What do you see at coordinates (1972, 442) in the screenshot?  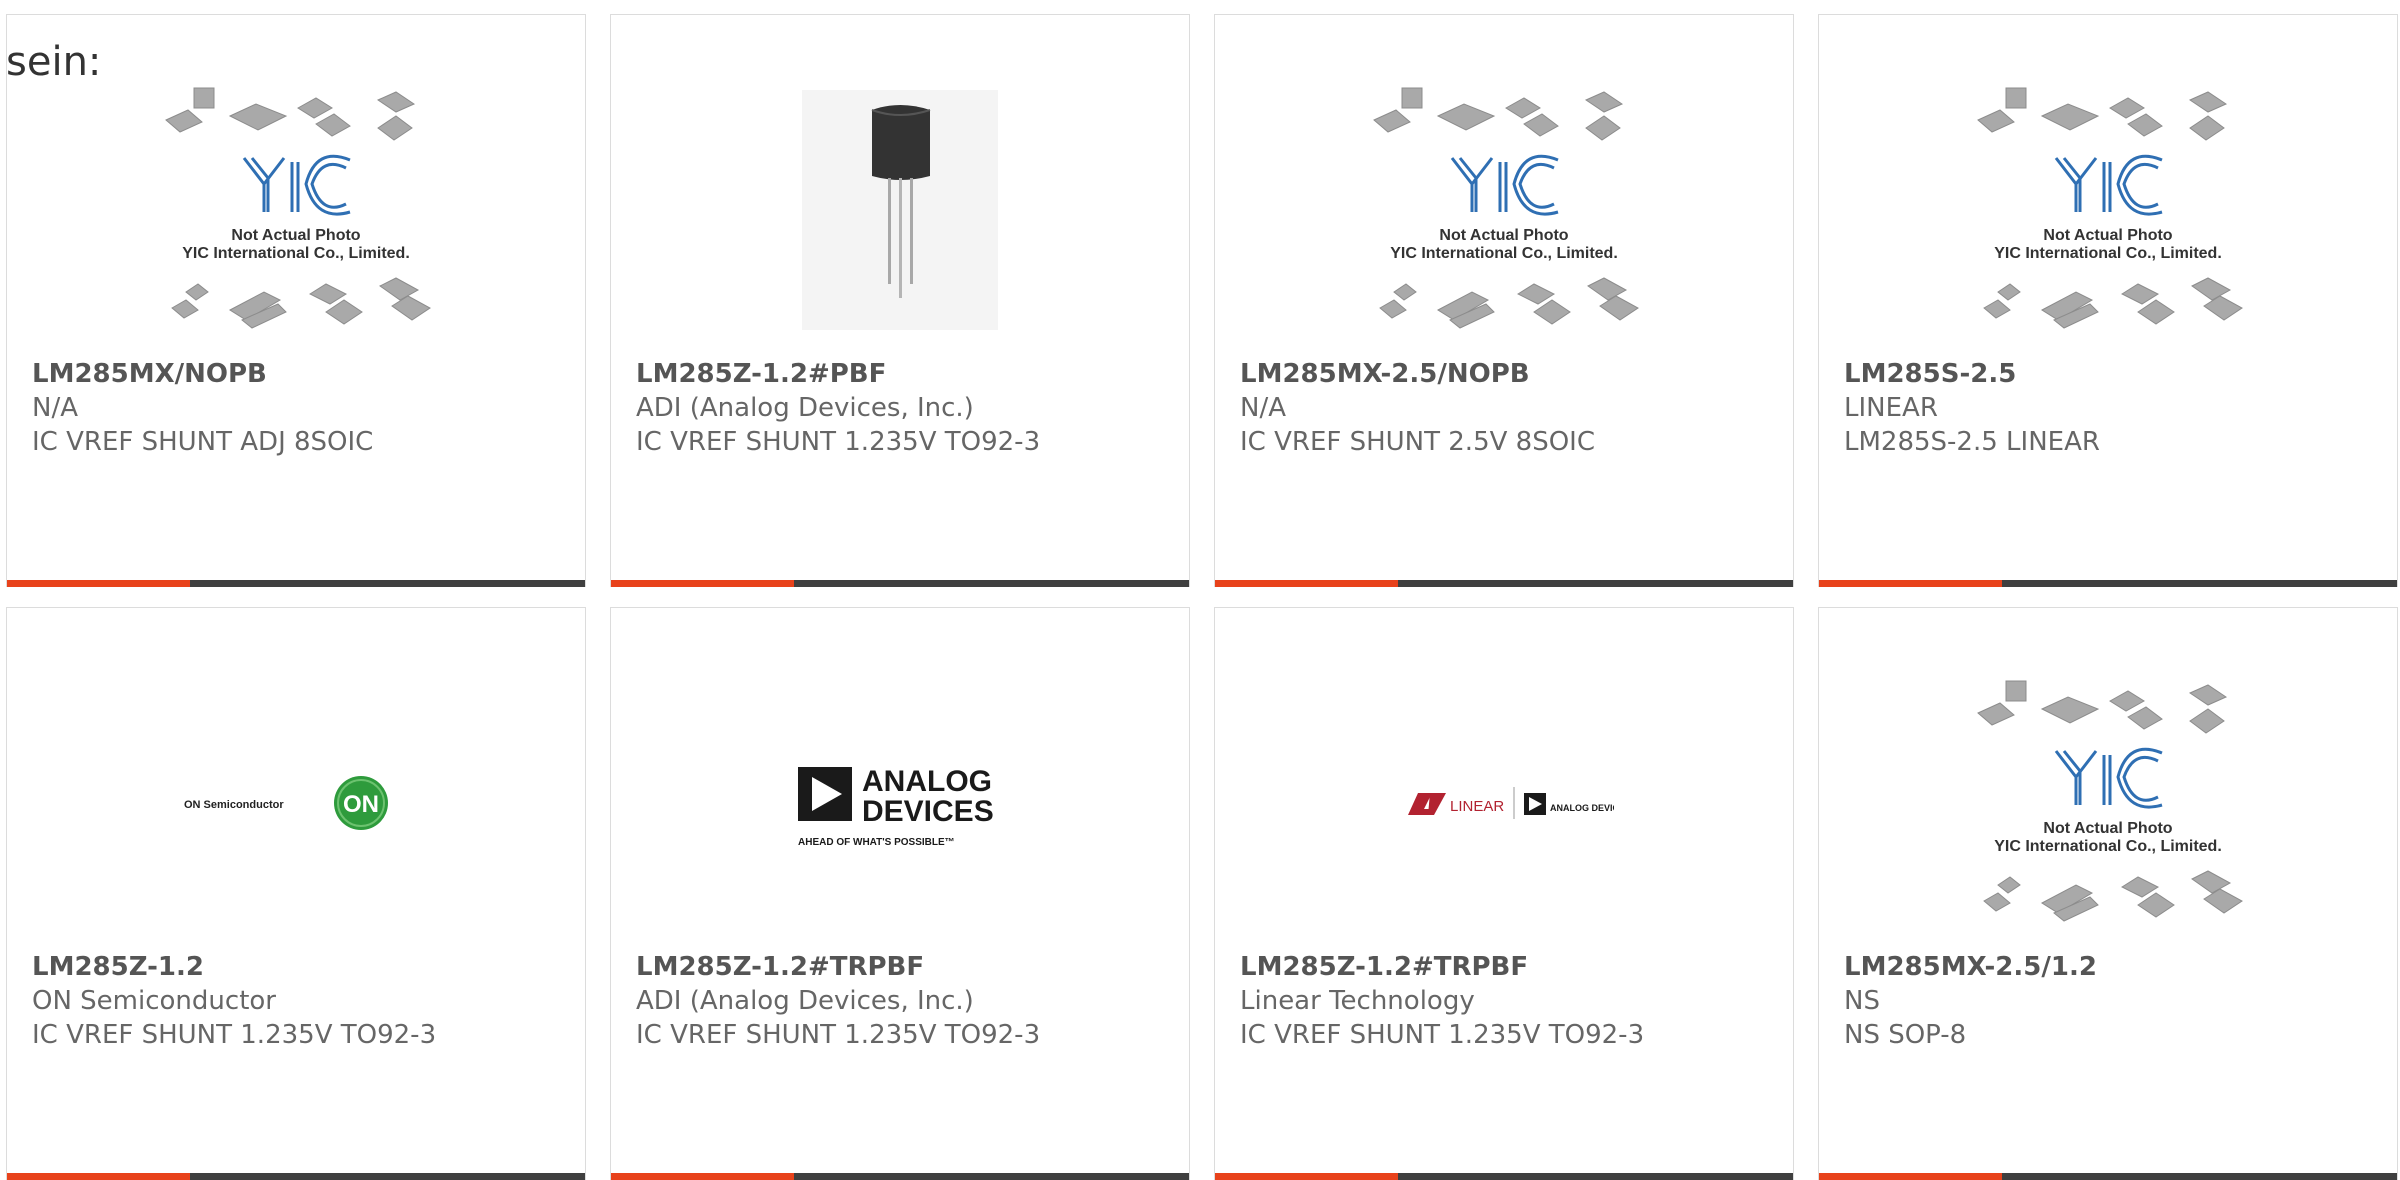 I see `description: LM285S-2.5 LINEAR` at bounding box center [1972, 442].